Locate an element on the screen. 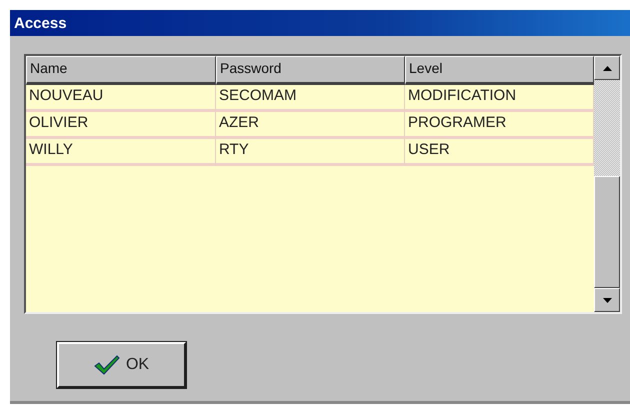  scrollbar-thumb is located at coordinates (607, 232).